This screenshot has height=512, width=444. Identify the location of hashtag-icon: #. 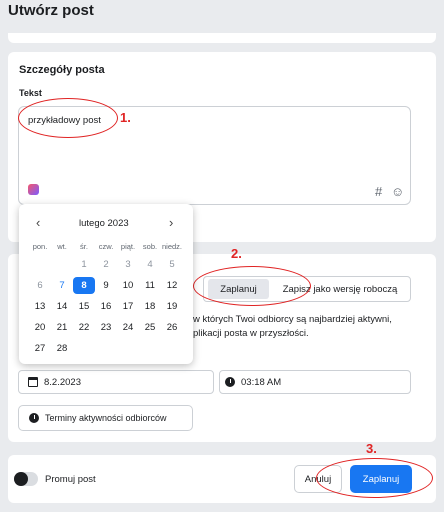
(378, 191).